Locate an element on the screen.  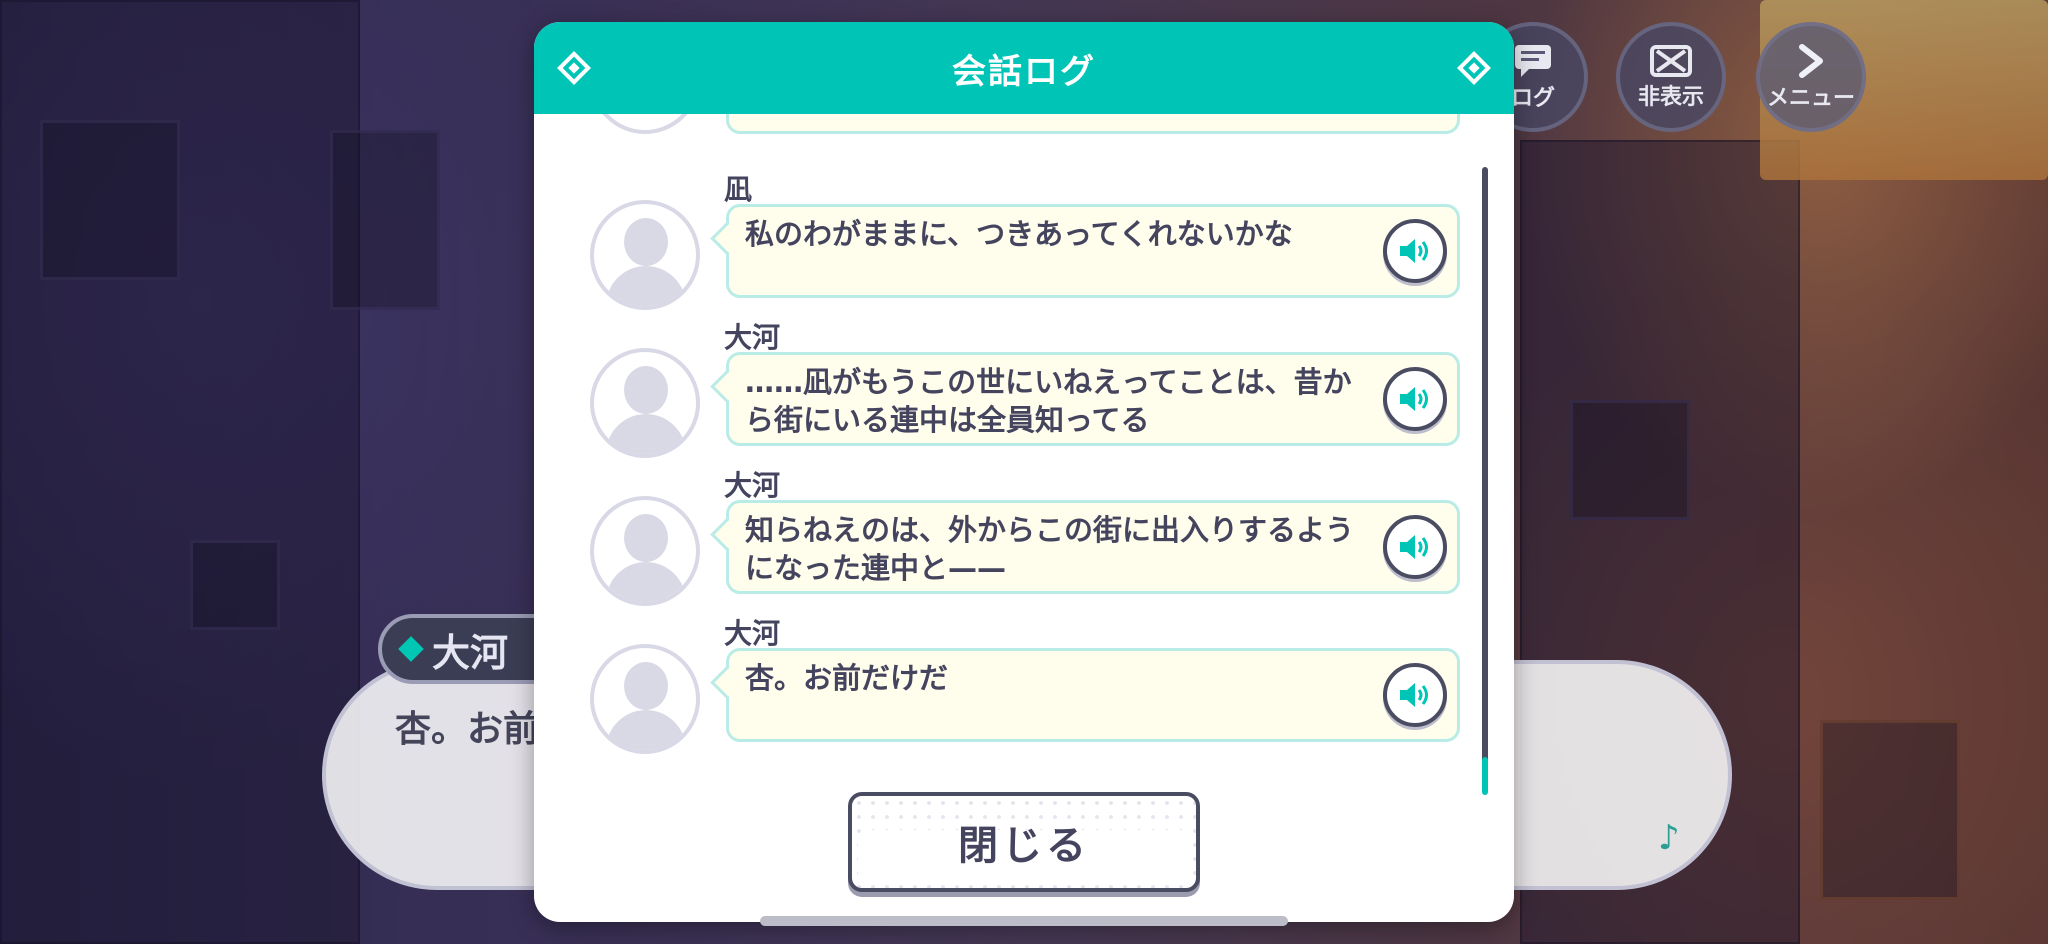
log-bubble: ……凪がもうこの世にいねえってことは、昔から街にいる連中は全員知ってる is located at coordinates (1093, 399).